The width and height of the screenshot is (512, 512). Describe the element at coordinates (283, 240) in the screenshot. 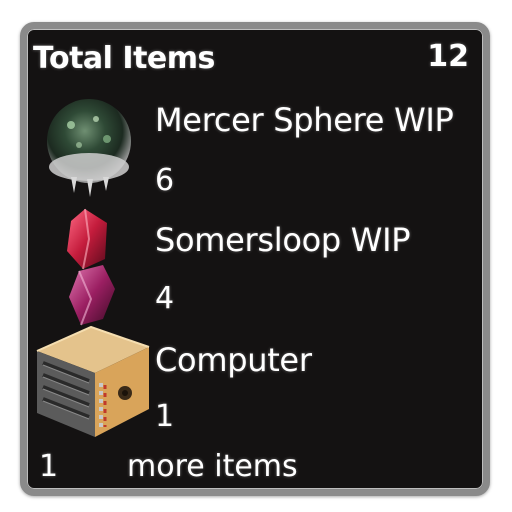

I see `item-name: Somersloop WIP` at that location.